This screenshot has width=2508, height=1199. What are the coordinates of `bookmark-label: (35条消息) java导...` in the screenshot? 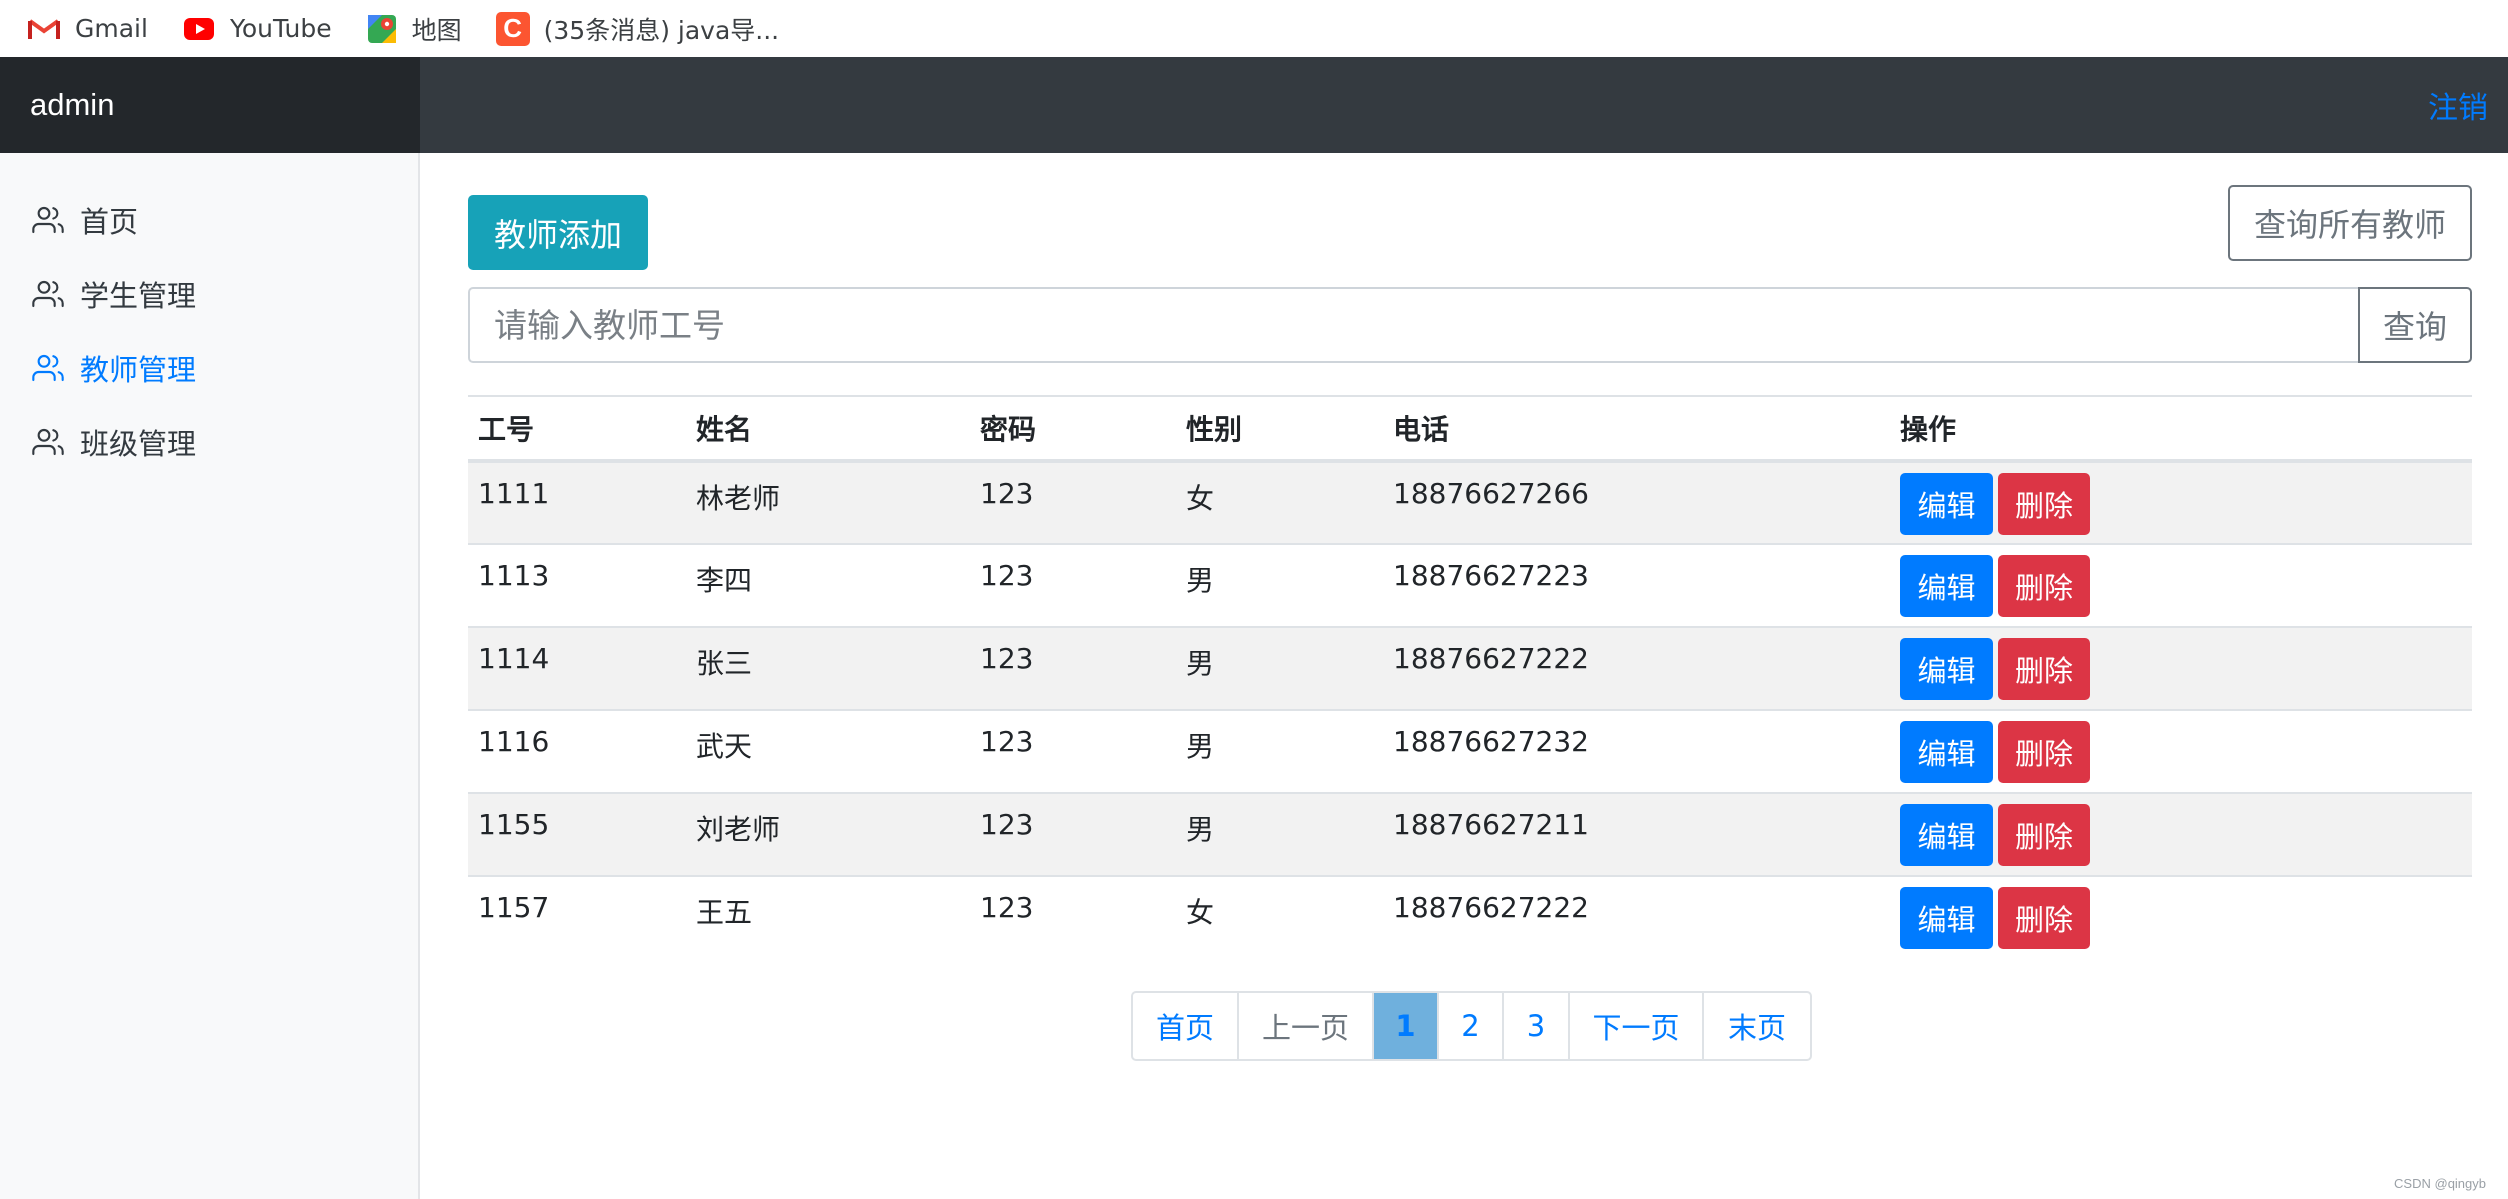 It's located at (661, 30).